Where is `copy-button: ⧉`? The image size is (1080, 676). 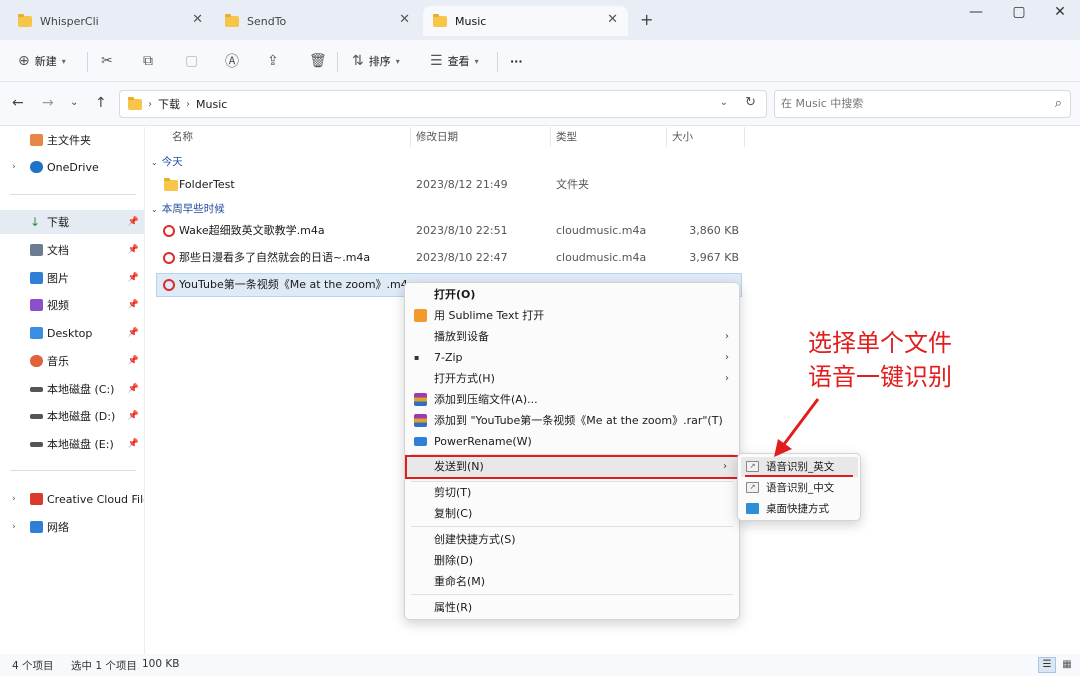
copy-button: ⧉ is located at coordinates (148, 61).